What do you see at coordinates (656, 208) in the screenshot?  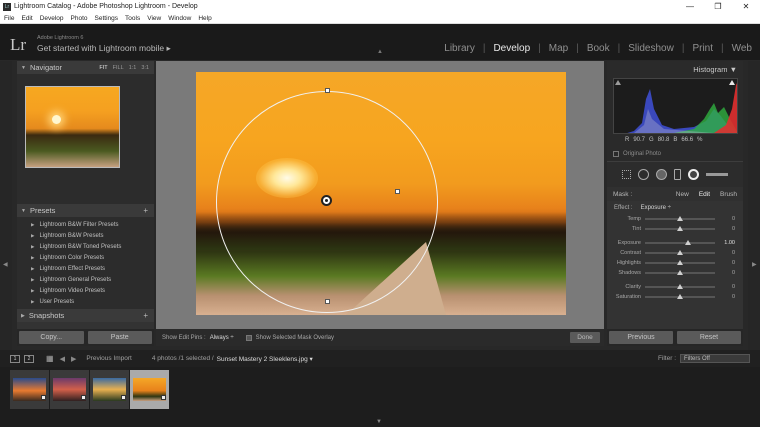 I see `effect-select: Exposure ÷` at bounding box center [656, 208].